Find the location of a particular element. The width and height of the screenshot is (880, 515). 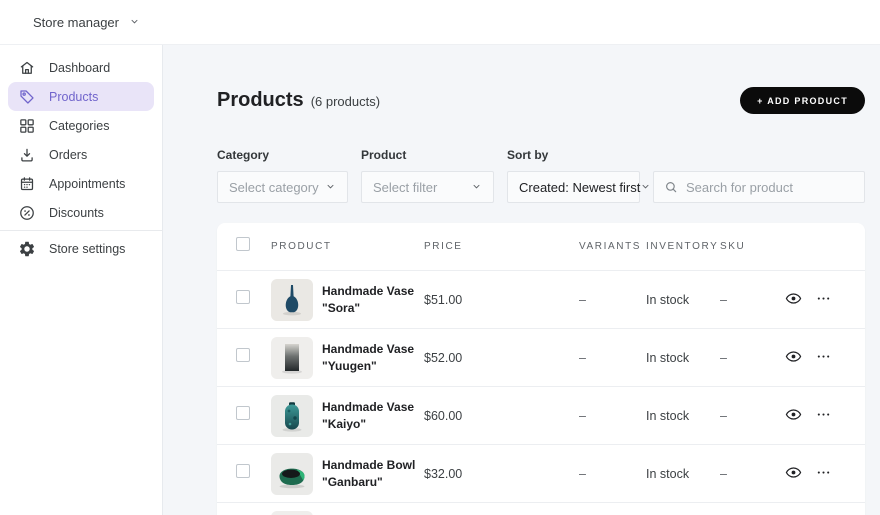

sort-by-label: Sort by is located at coordinates (528, 155).